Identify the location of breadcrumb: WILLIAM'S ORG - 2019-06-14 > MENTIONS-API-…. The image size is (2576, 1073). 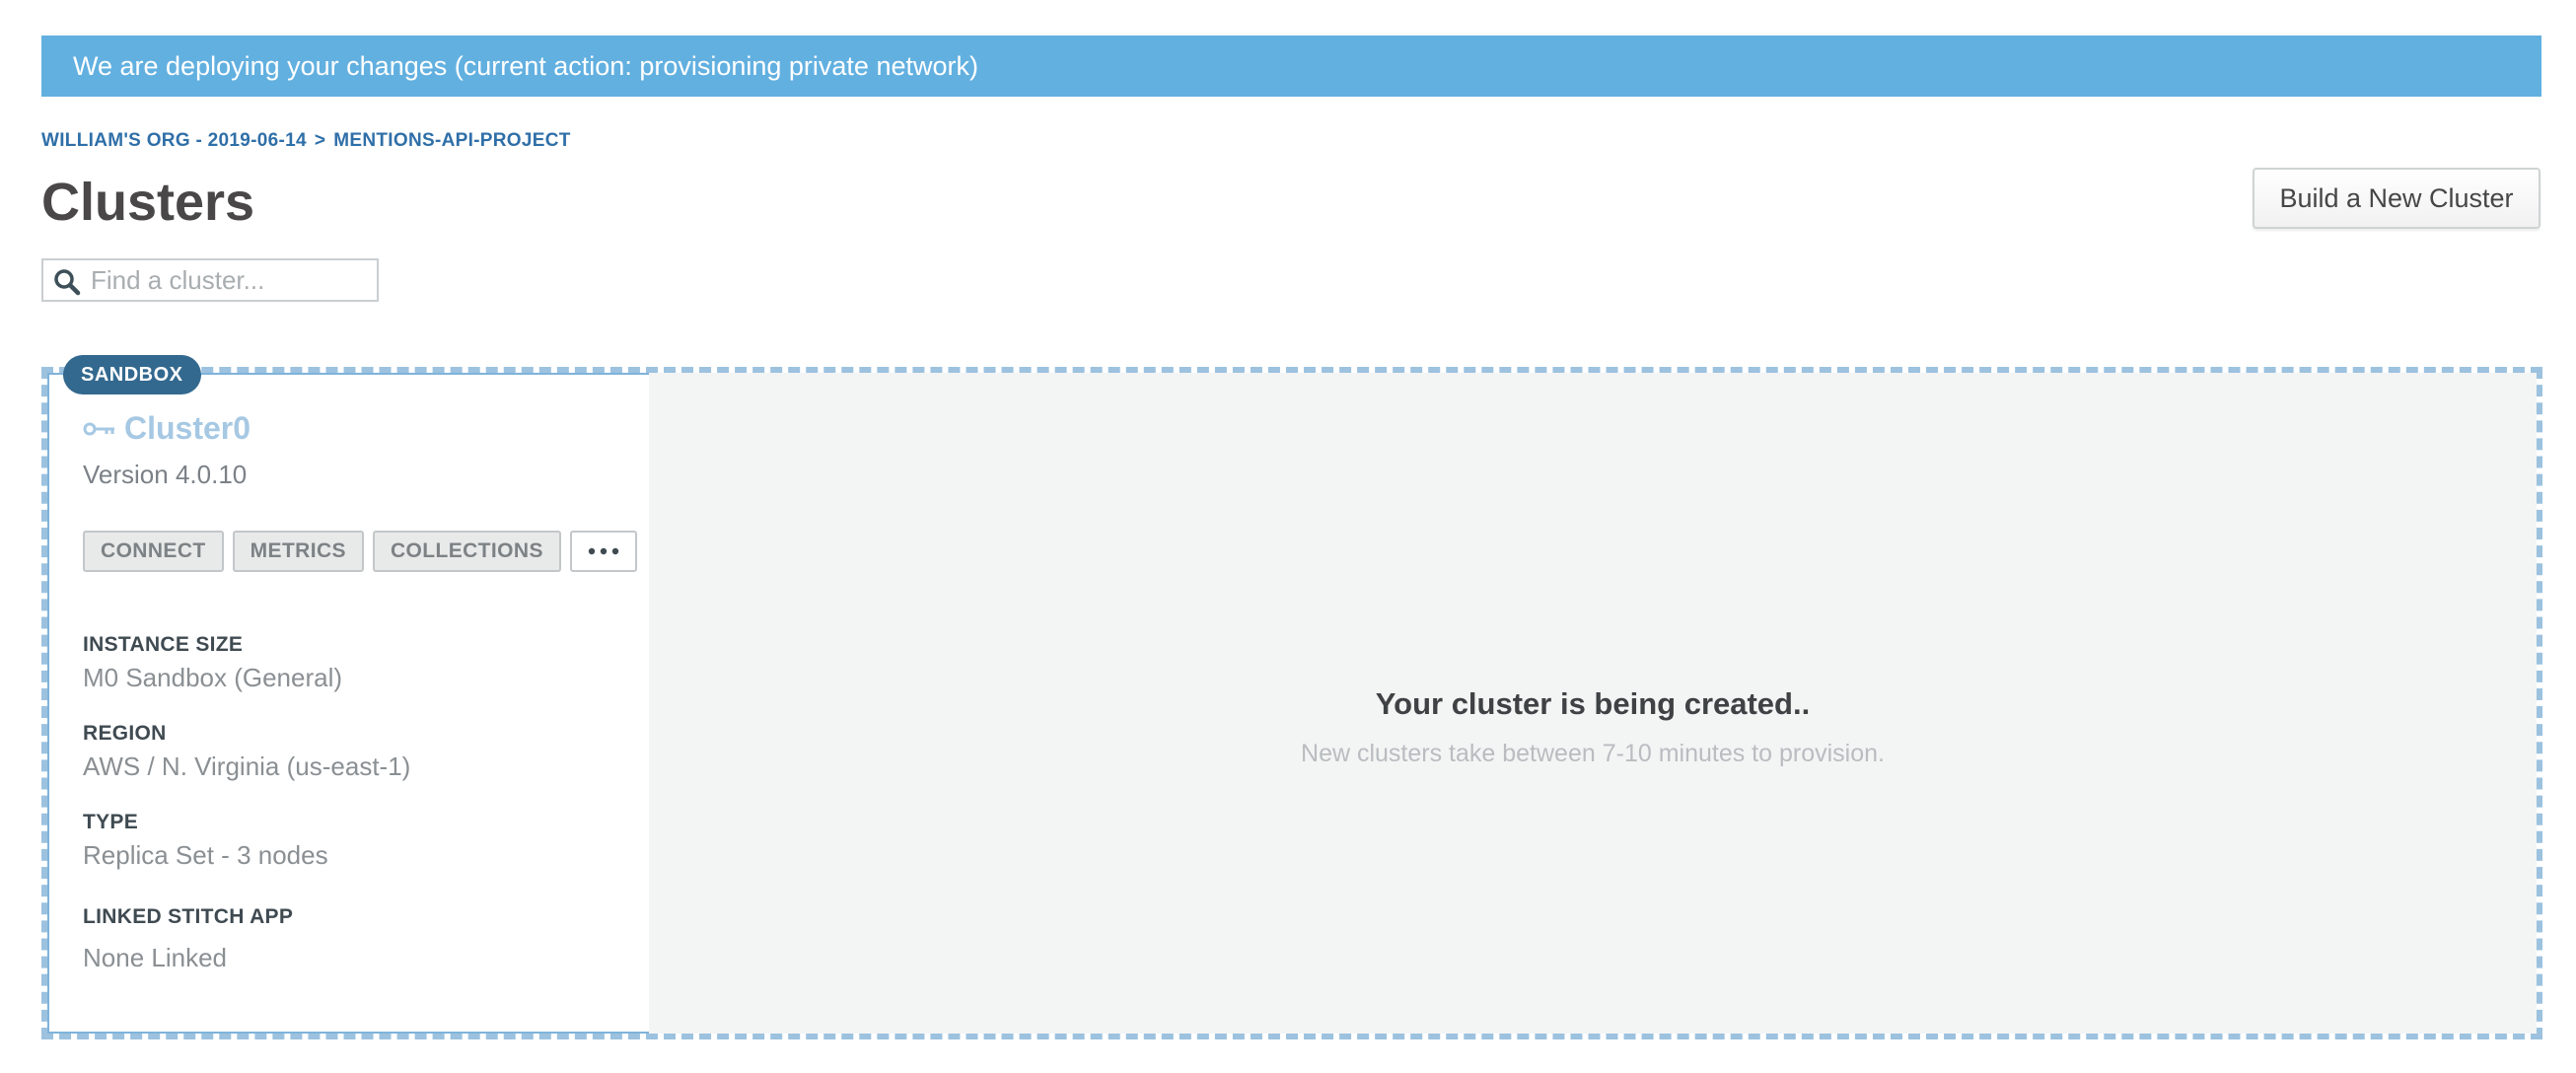
(306, 141).